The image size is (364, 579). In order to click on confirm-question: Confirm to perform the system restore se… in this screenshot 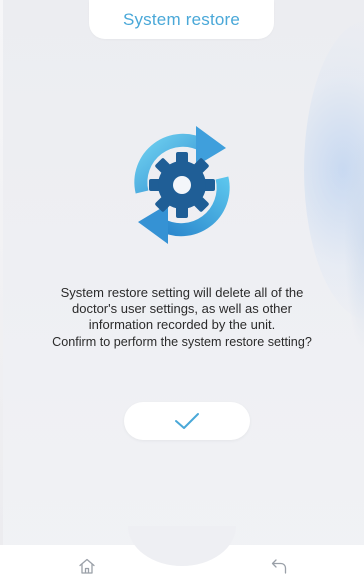, I will do `click(182, 342)`.